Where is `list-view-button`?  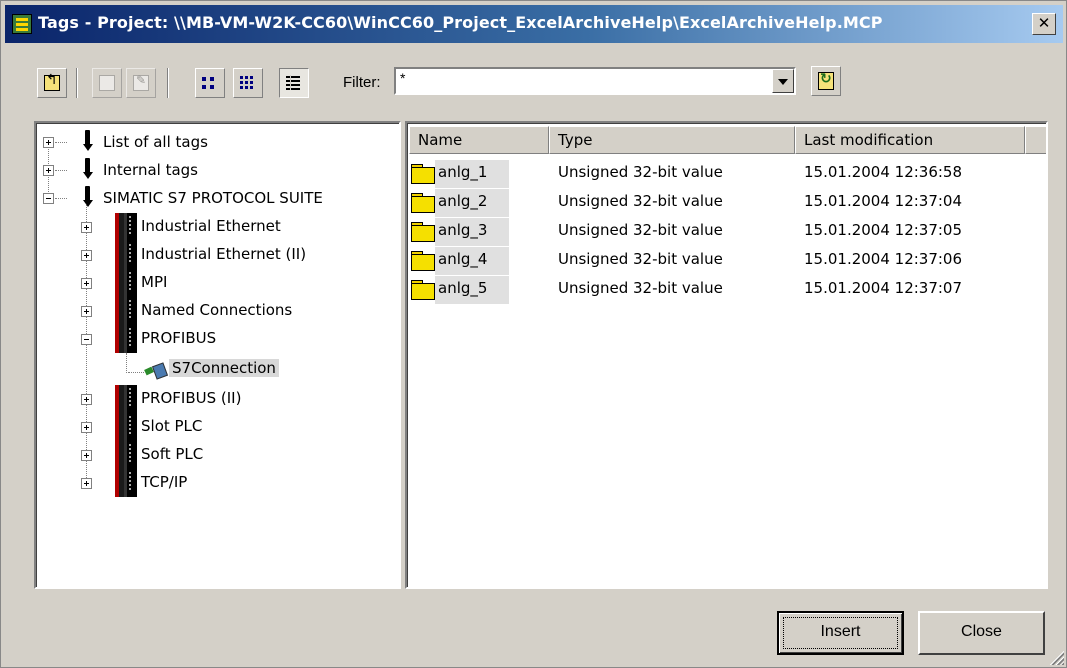 list-view-button is located at coordinates (248, 83).